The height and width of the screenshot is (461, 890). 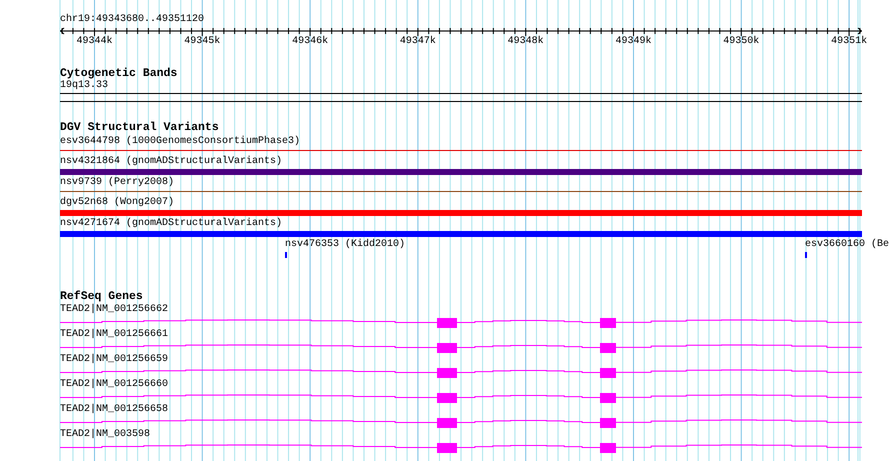 I want to click on track-title: Cytogenetic Bands, so click(x=119, y=74).